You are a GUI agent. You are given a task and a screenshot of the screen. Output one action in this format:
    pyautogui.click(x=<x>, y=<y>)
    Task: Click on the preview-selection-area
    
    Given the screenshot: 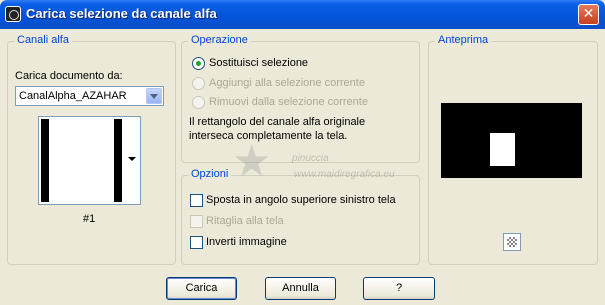 What is the action you would take?
    pyautogui.click(x=502, y=149)
    